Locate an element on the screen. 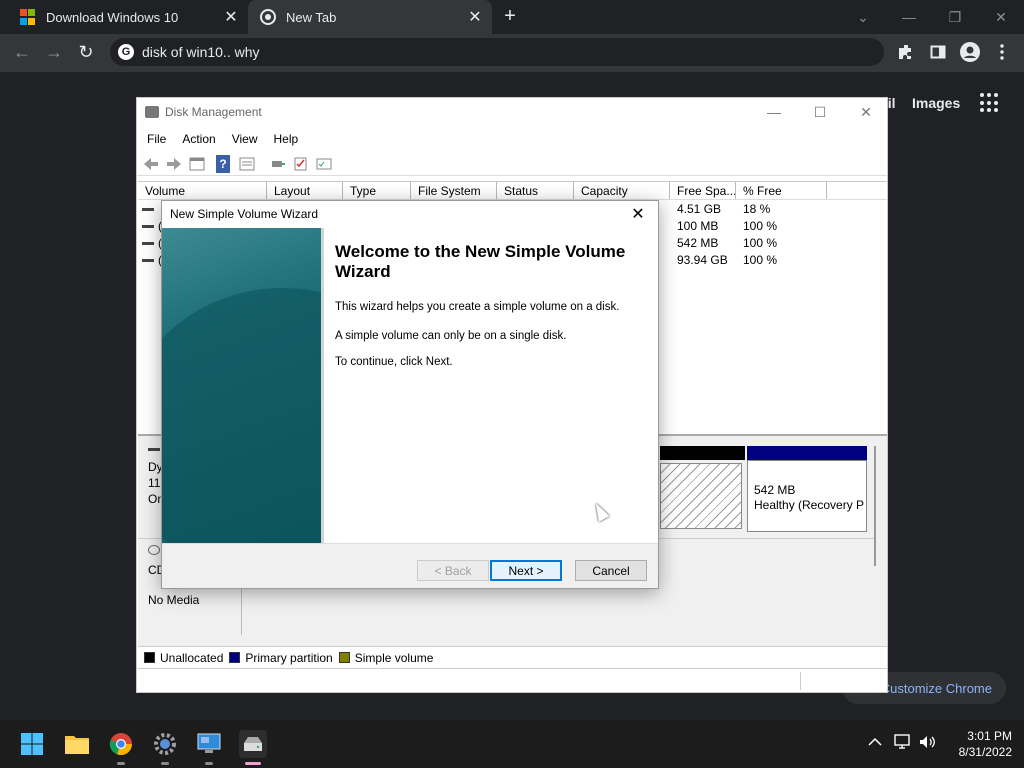 The width and height of the screenshot is (1024, 768). checklist-icon is located at coordinates (301, 164).